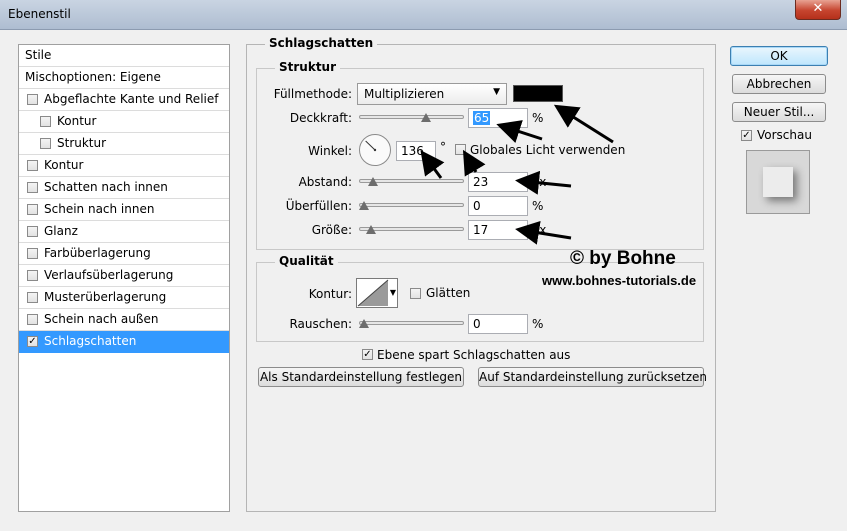 Image resolution: width=847 pixels, height=531 pixels. Describe the element at coordinates (517, 174) in the screenshot. I see `annotation-arrows` at that location.